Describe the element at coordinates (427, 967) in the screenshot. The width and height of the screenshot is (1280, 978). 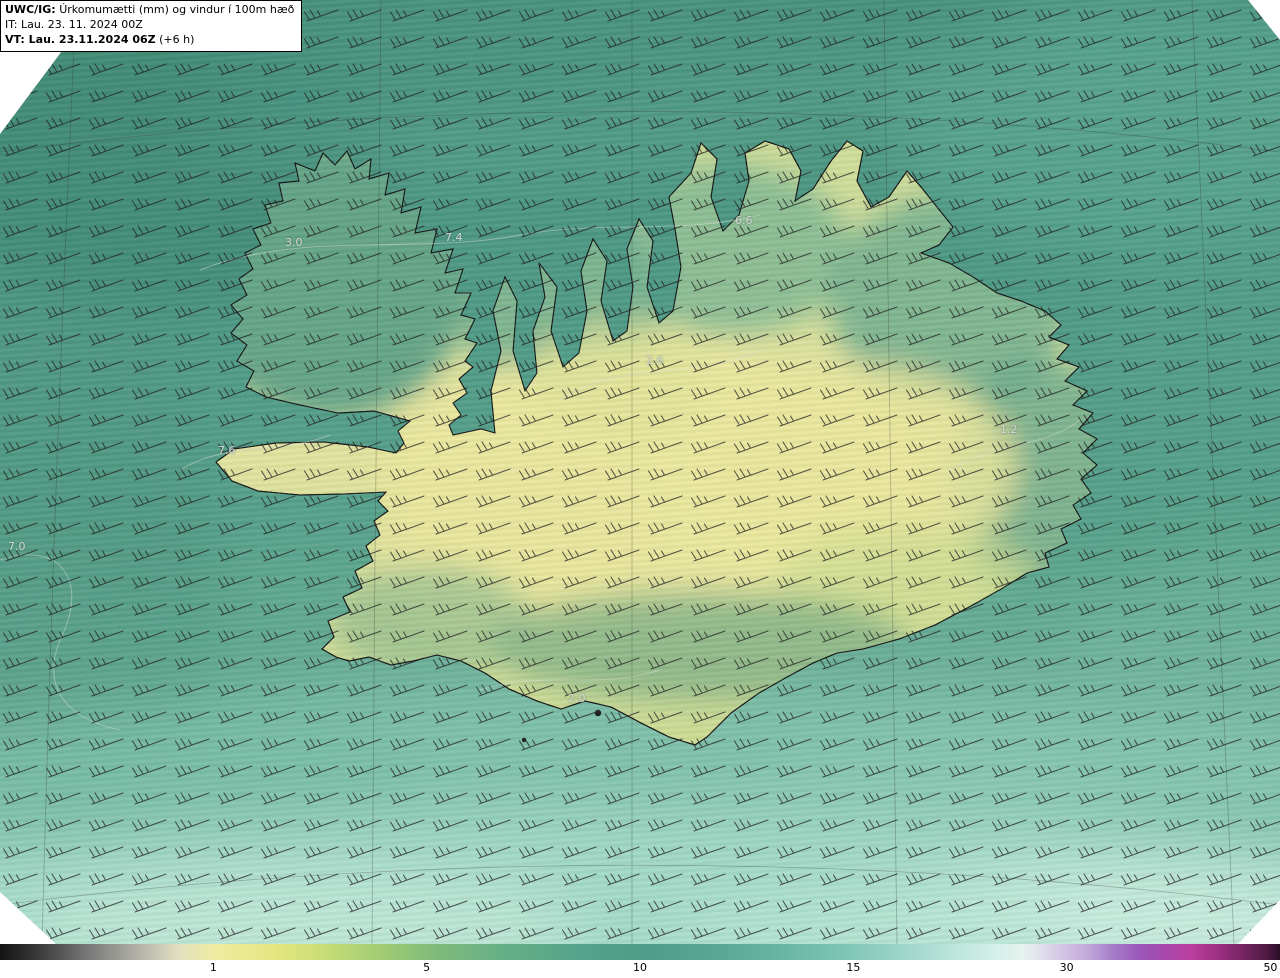
I see `colorbar-tick: 5` at that location.